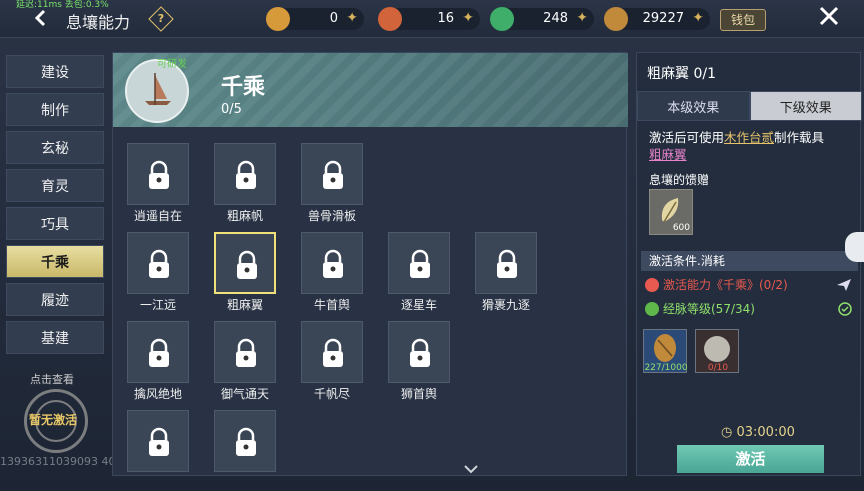 The width and height of the screenshot is (864, 491). I want to click on ability-item: 擒风绝地, so click(158, 361).